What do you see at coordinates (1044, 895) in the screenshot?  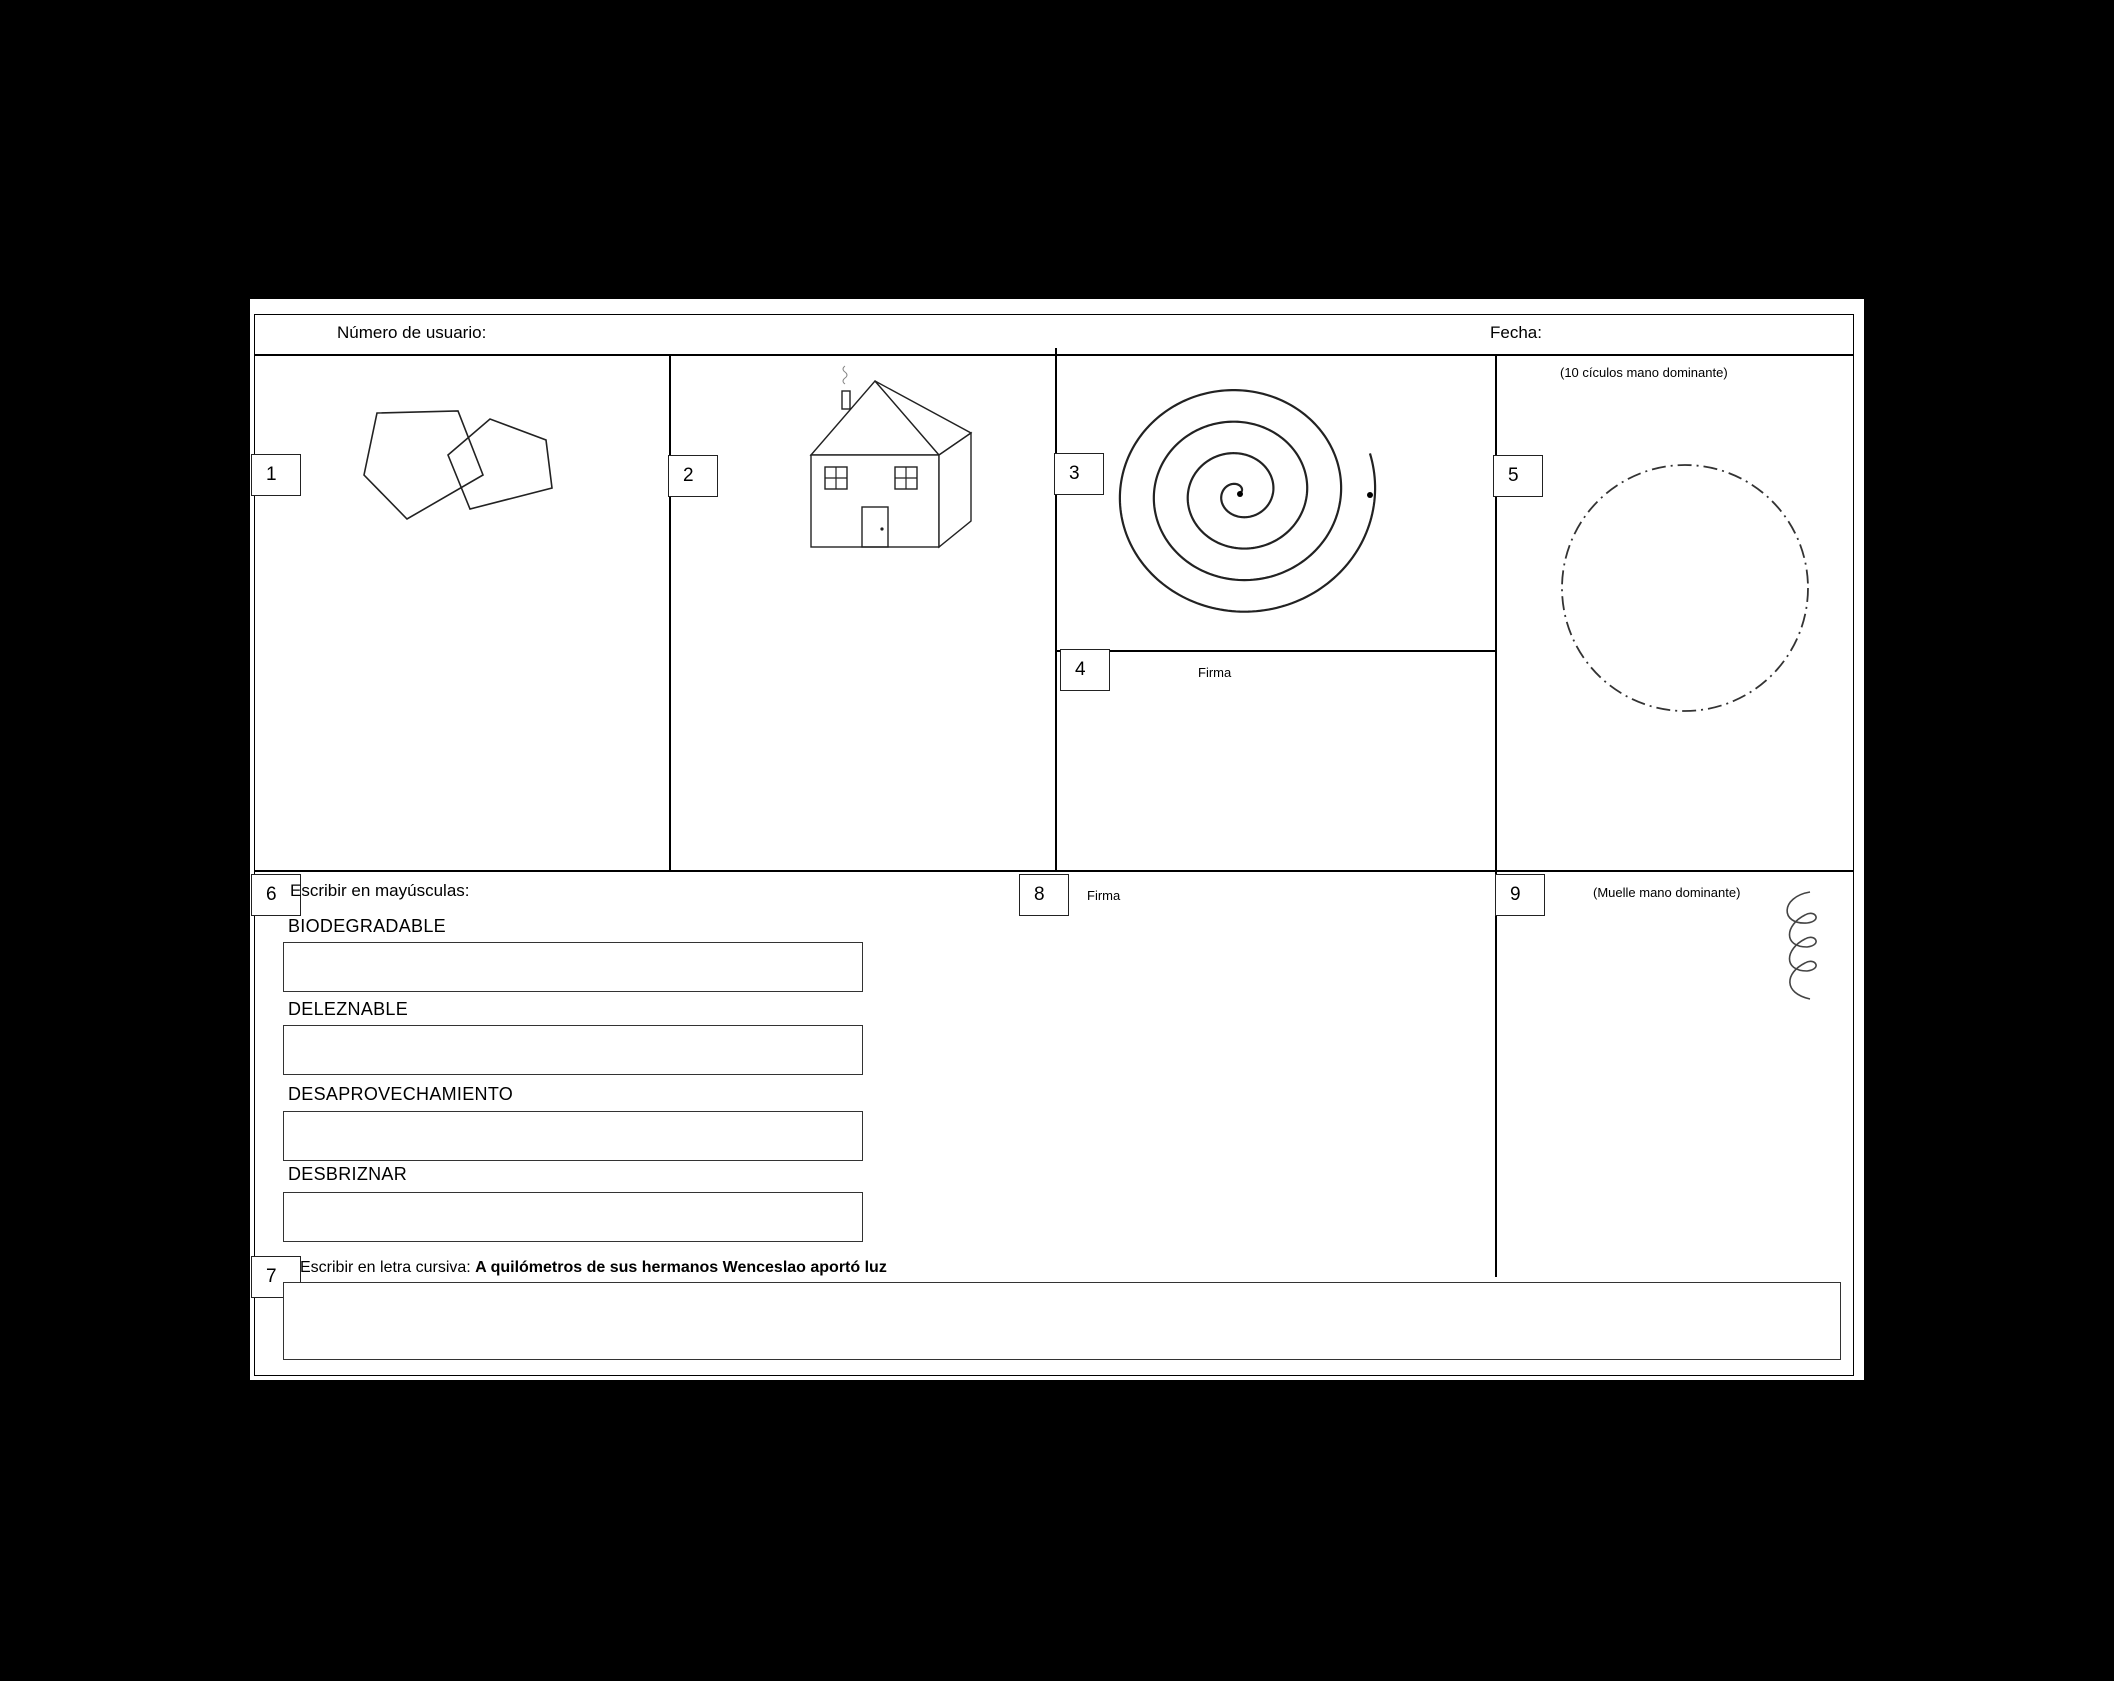 I see `task-8-number: 8` at bounding box center [1044, 895].